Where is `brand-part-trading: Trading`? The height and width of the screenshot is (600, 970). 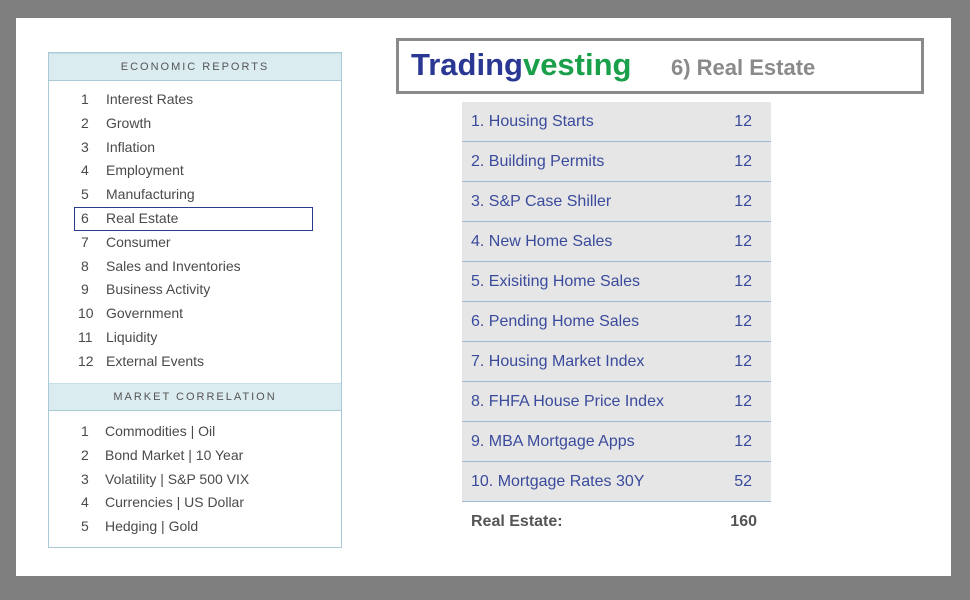
brand-part-trading: Trading is located at coordinates (467, 64).